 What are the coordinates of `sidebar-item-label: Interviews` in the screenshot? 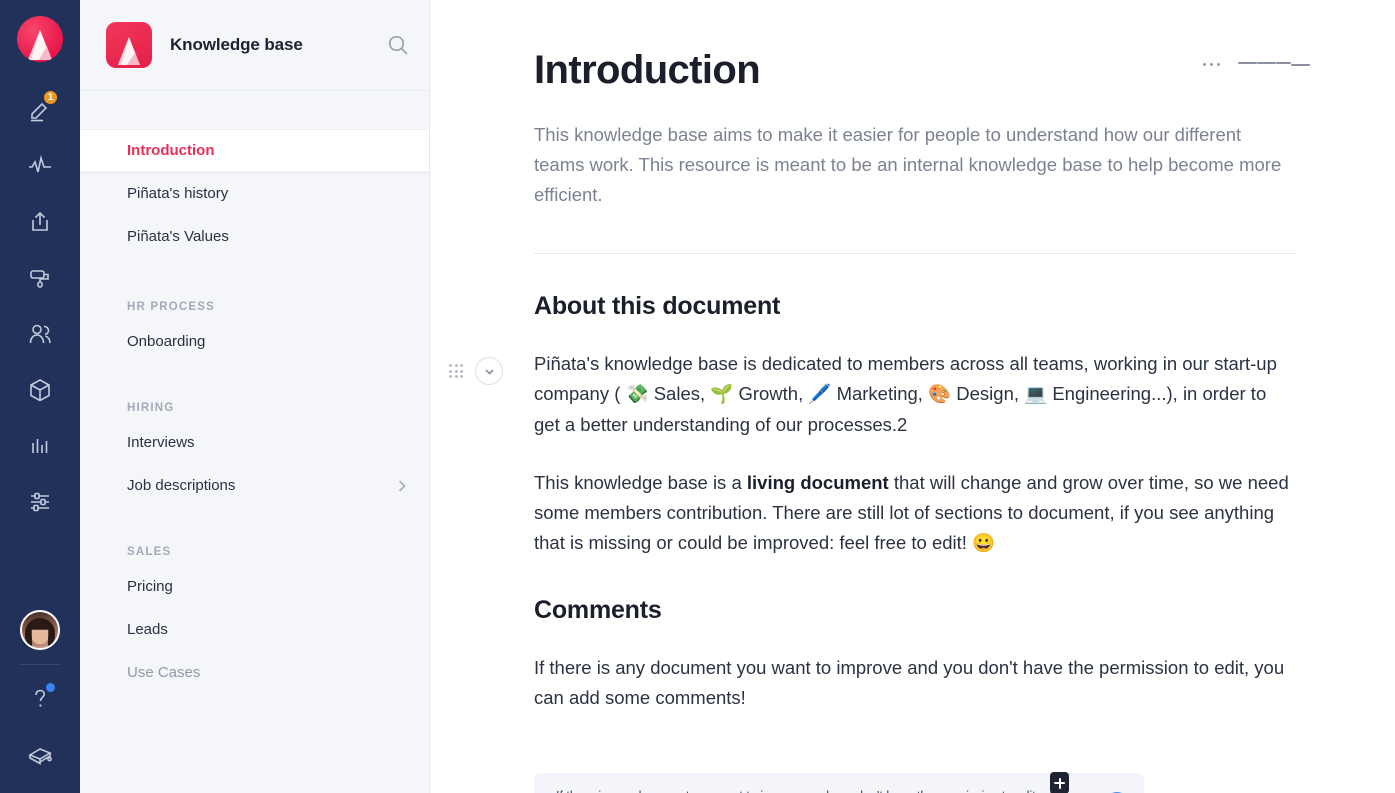 It's located at (161, 442).